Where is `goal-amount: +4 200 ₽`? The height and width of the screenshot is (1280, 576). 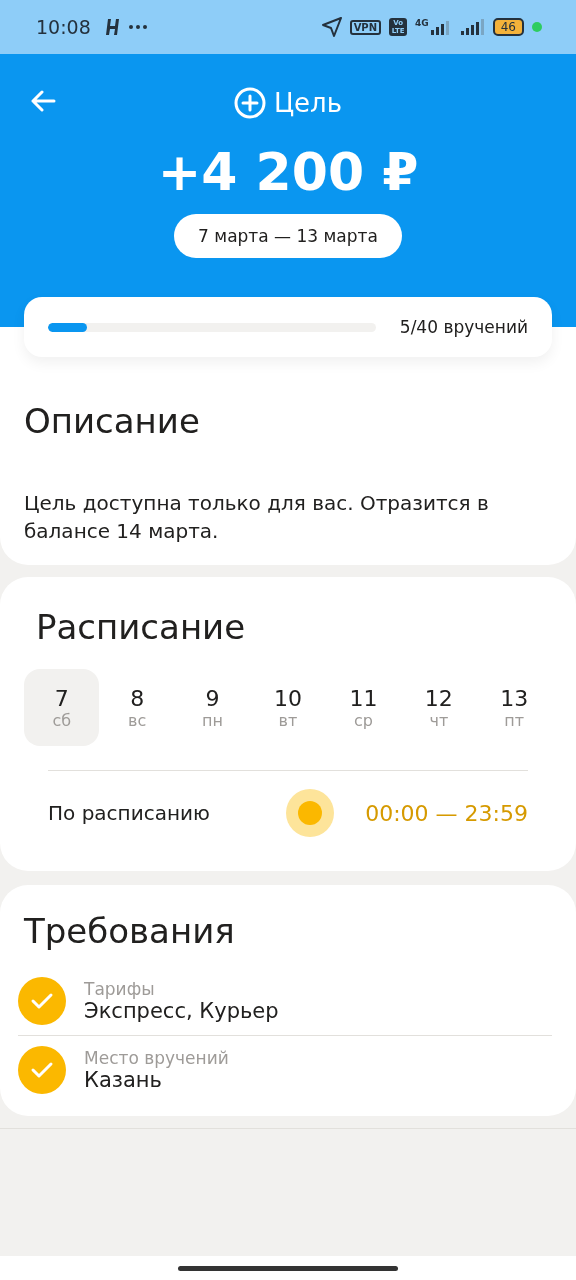
goal-amount: +4 200 ₽ is located at coordinates (288, 172).